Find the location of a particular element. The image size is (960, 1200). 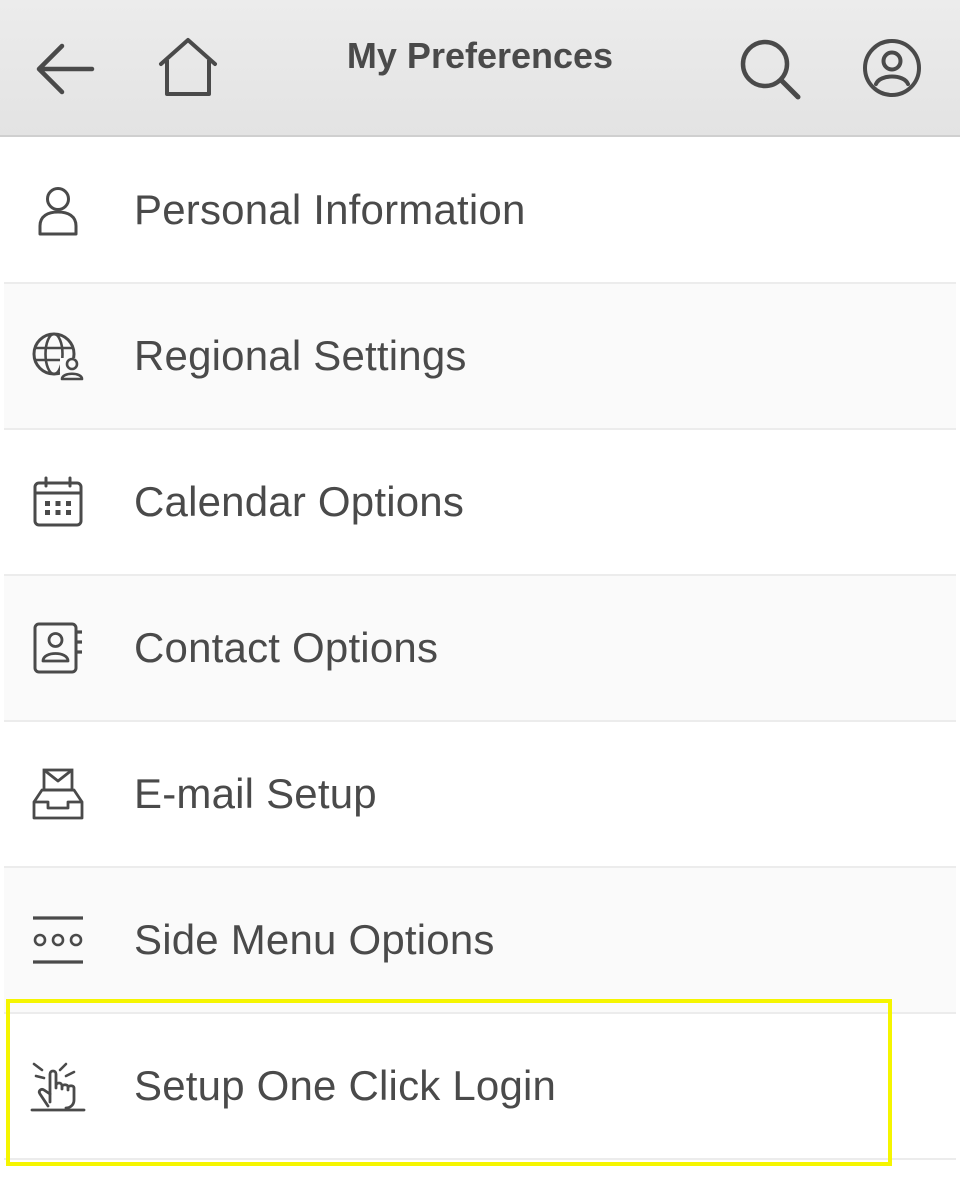

menu-item-personal-information: Personal Information is located at coordinates (480, 211).